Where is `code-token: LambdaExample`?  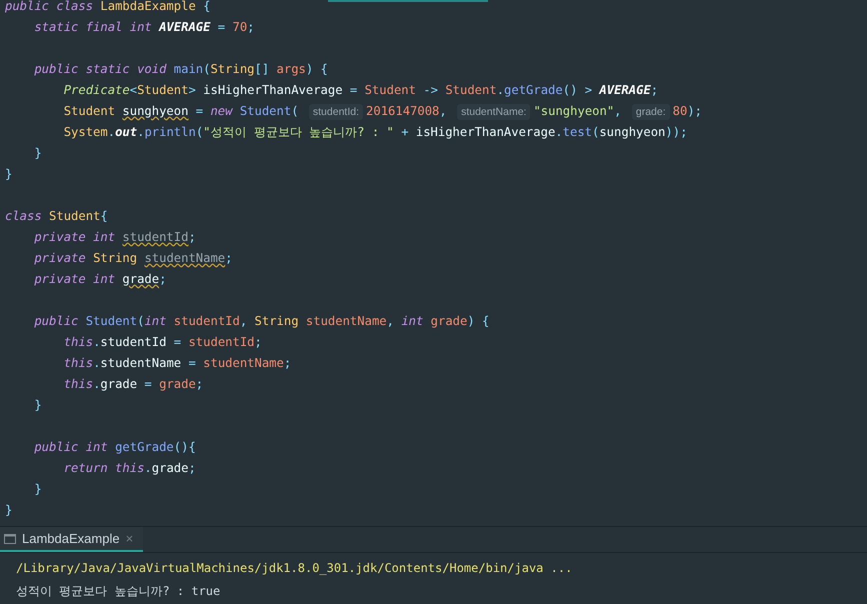 code-token: LambdaExample is located at coordinates (148, 7).